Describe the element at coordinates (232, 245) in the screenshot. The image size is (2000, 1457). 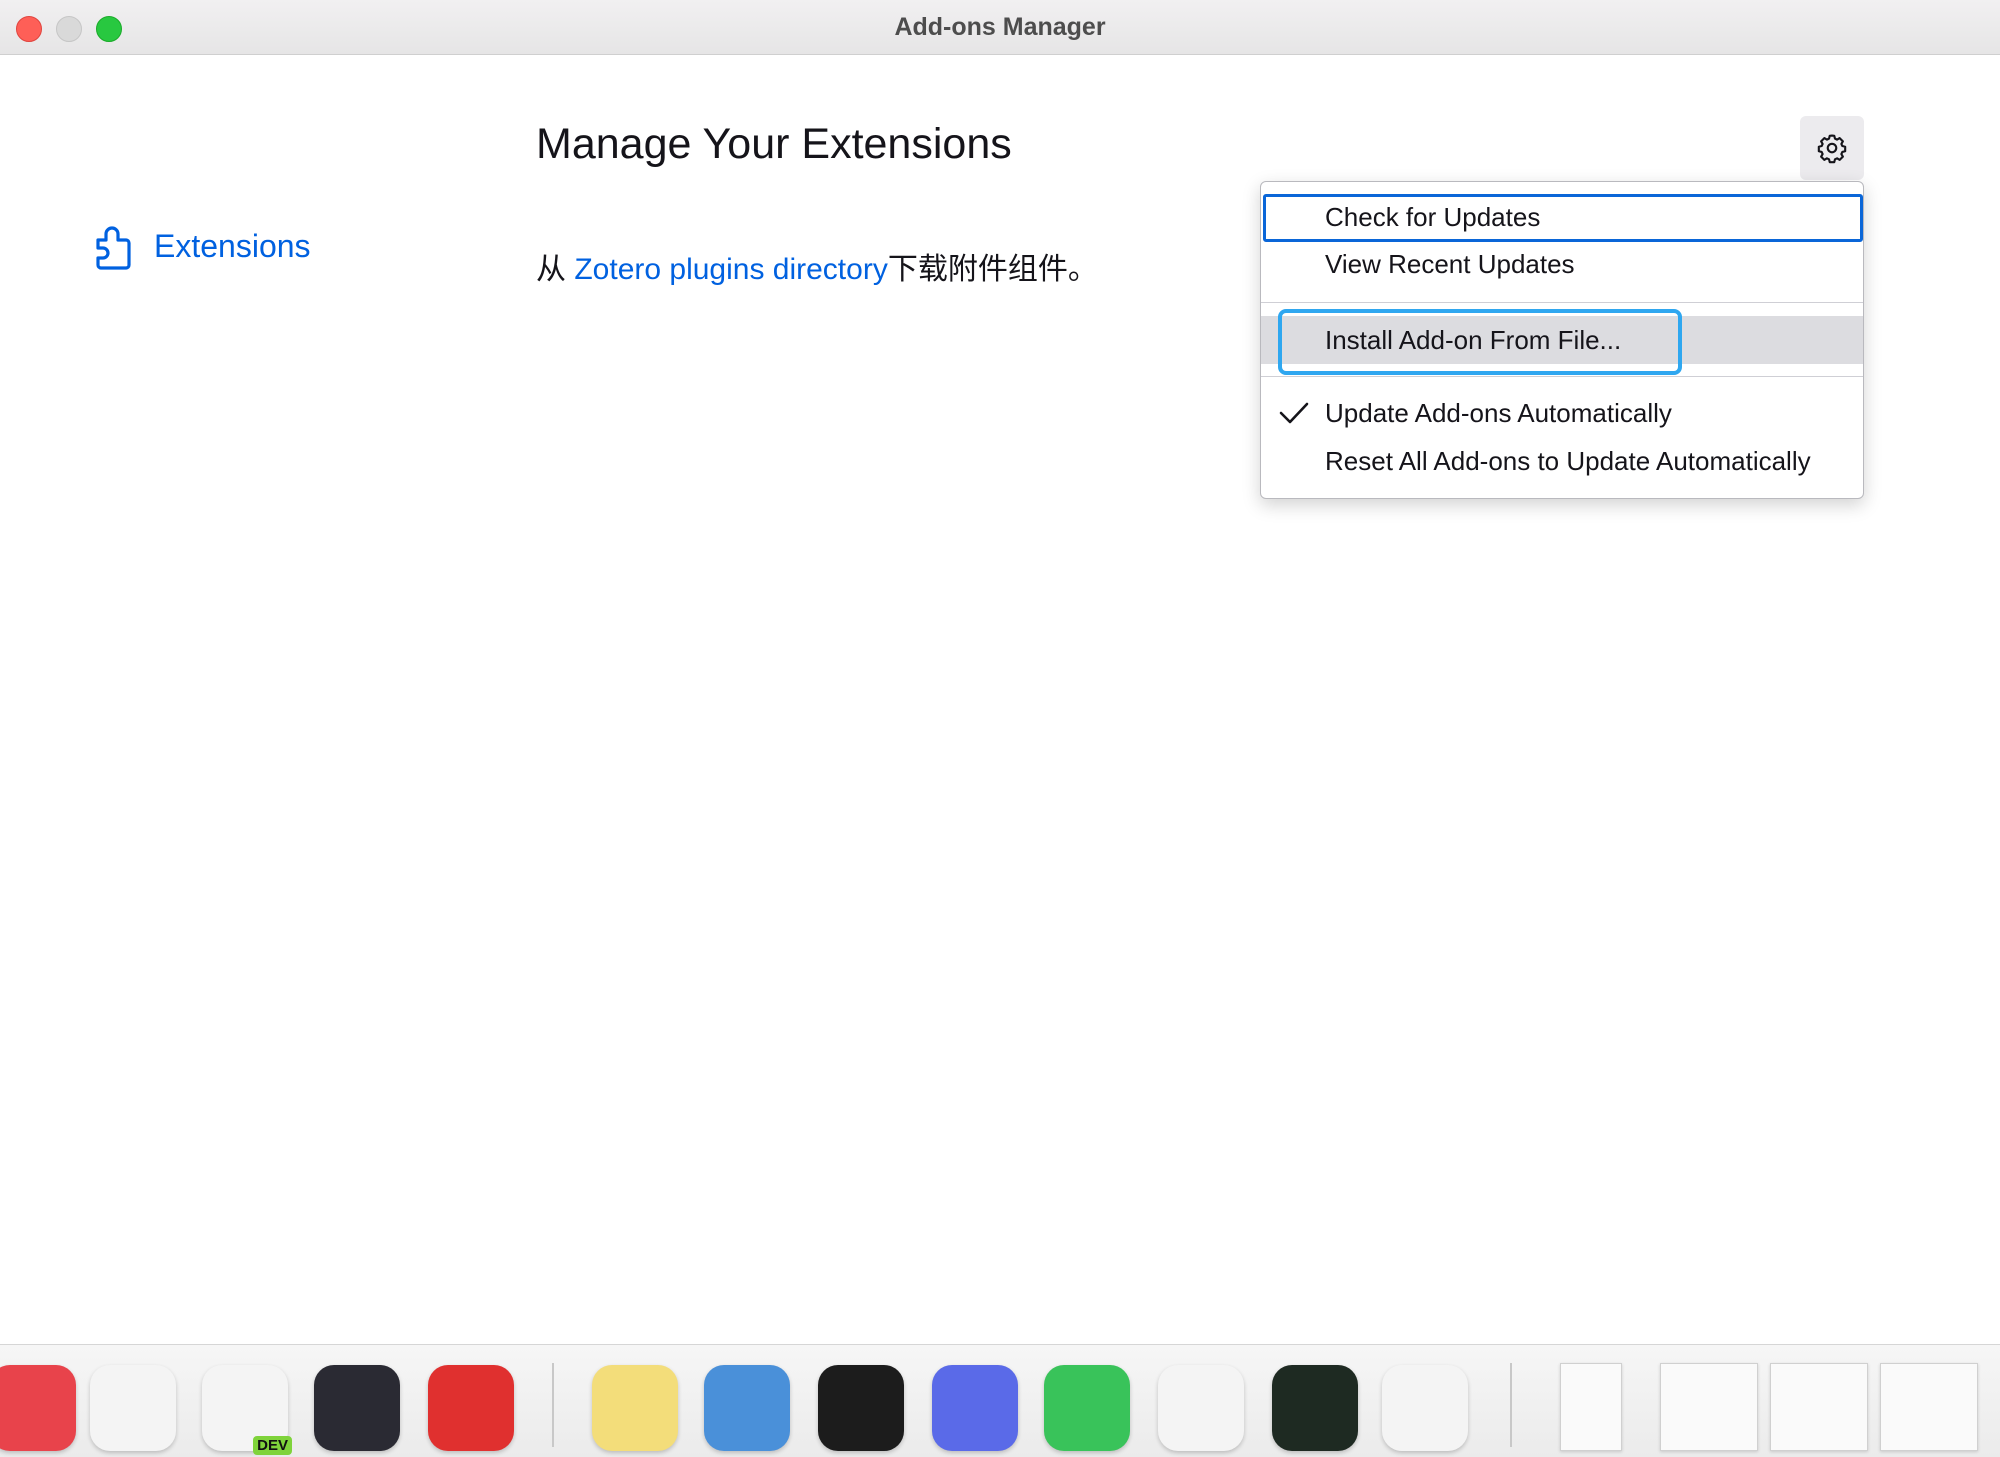
I see `sidebar-item-label: Extensions` at that location.